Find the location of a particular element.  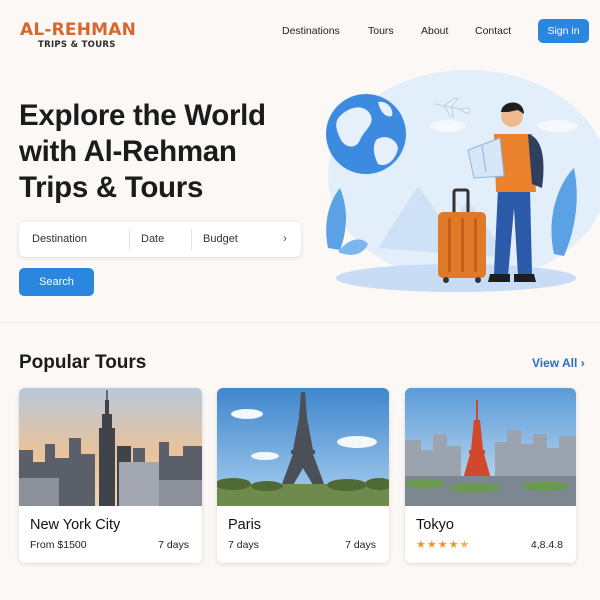

hero-title-line-2: with Al-Rehman is located at coordinates (128, 151).